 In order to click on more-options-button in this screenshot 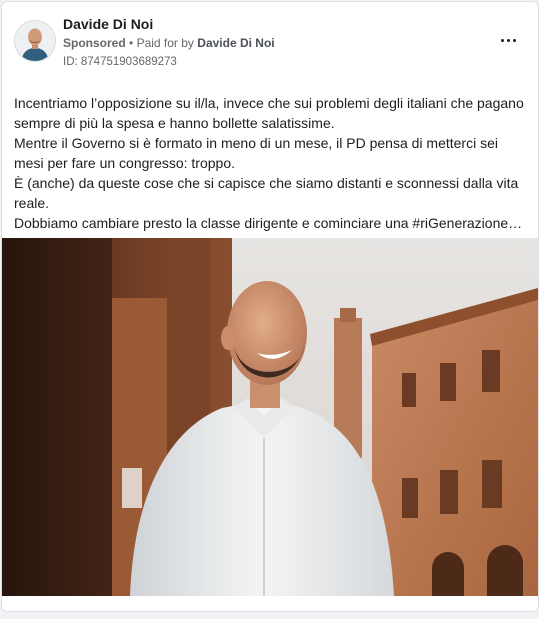, I will do `click(508, 40)`.